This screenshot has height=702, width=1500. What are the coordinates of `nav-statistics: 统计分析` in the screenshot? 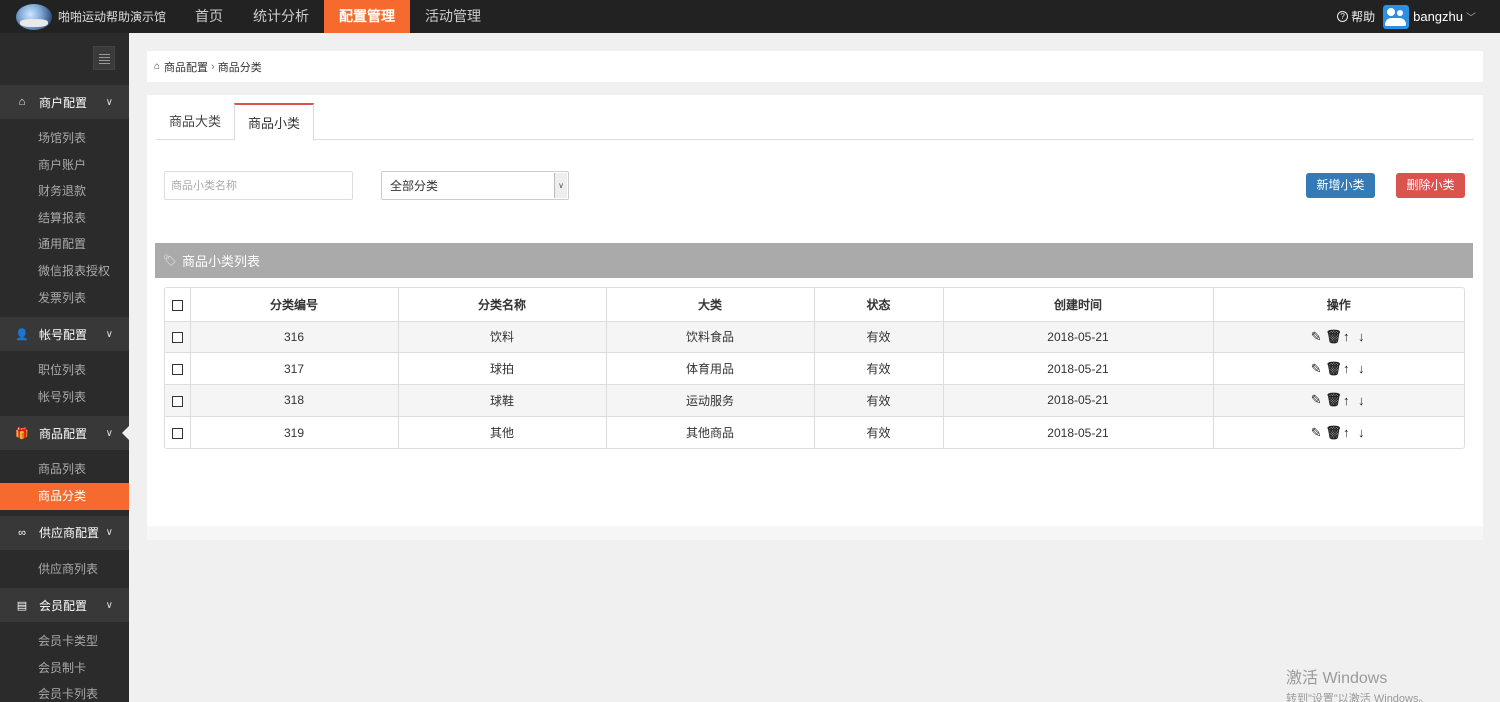 It's located at (281, 16).